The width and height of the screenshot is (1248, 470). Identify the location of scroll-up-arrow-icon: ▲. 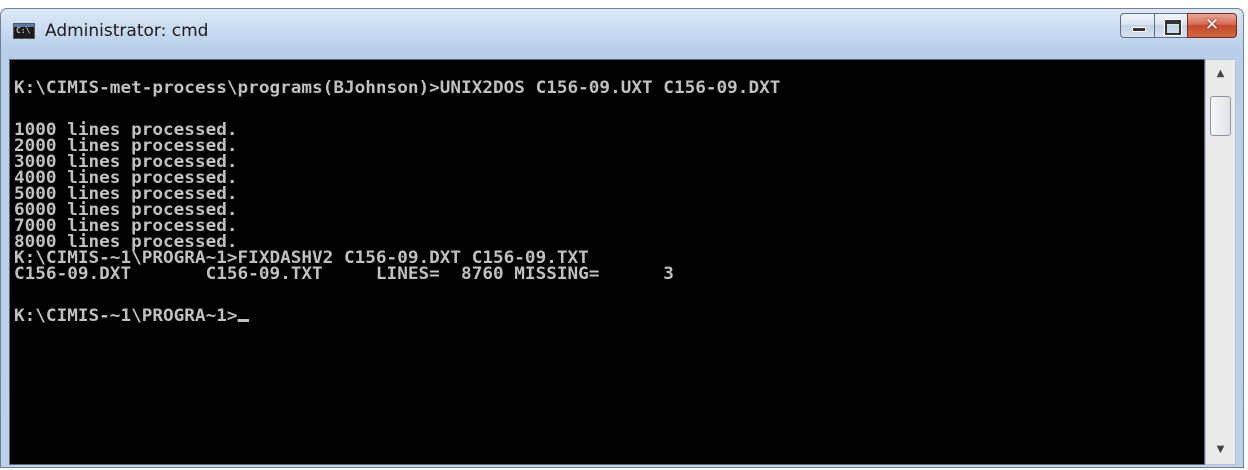
(1220, 74).